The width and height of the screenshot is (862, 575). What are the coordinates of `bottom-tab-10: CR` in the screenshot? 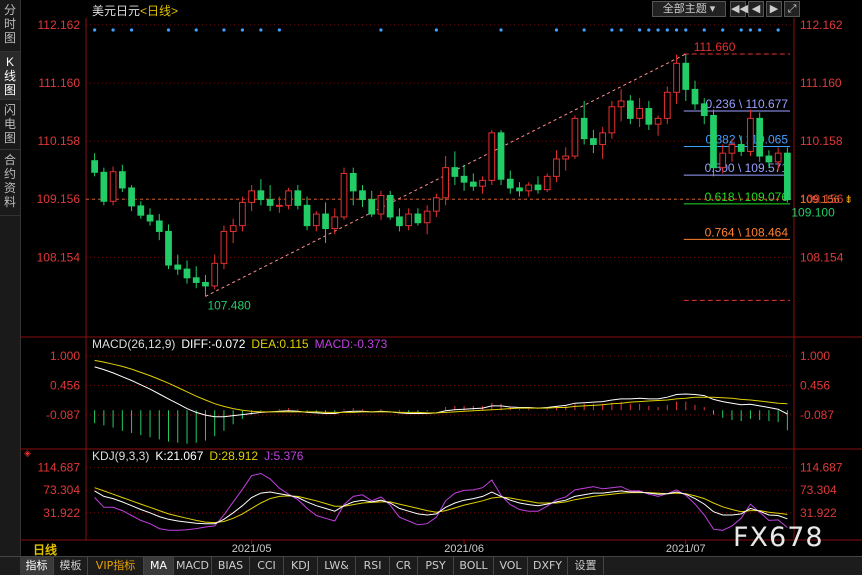 It's located at (404, 566).